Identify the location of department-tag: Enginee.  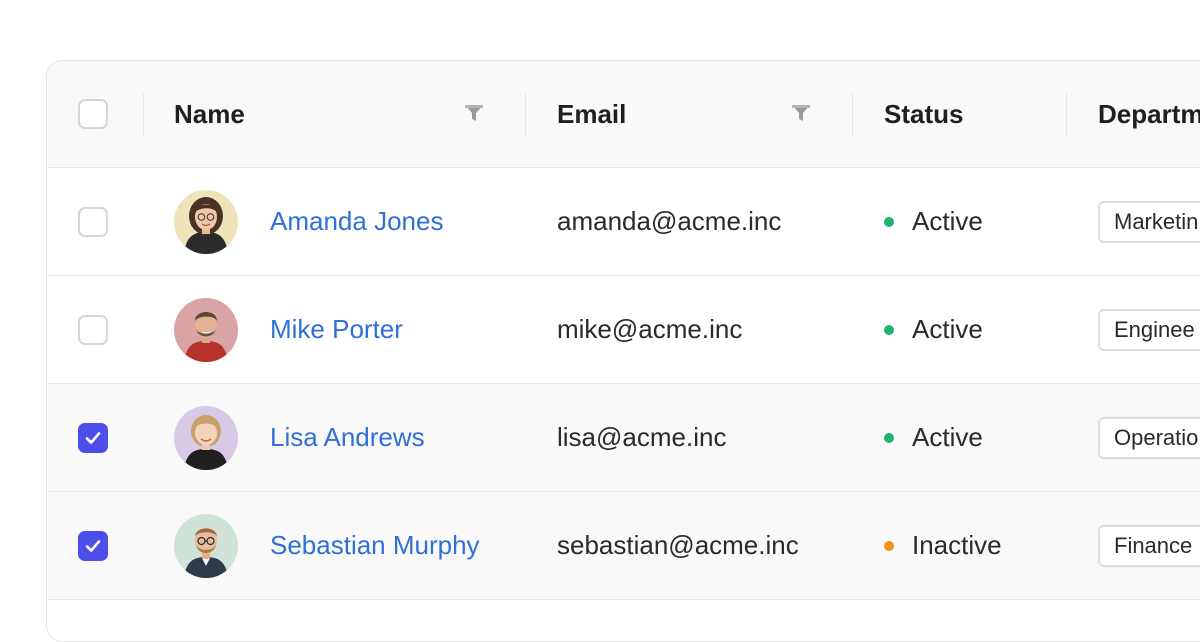
(1149, 329).